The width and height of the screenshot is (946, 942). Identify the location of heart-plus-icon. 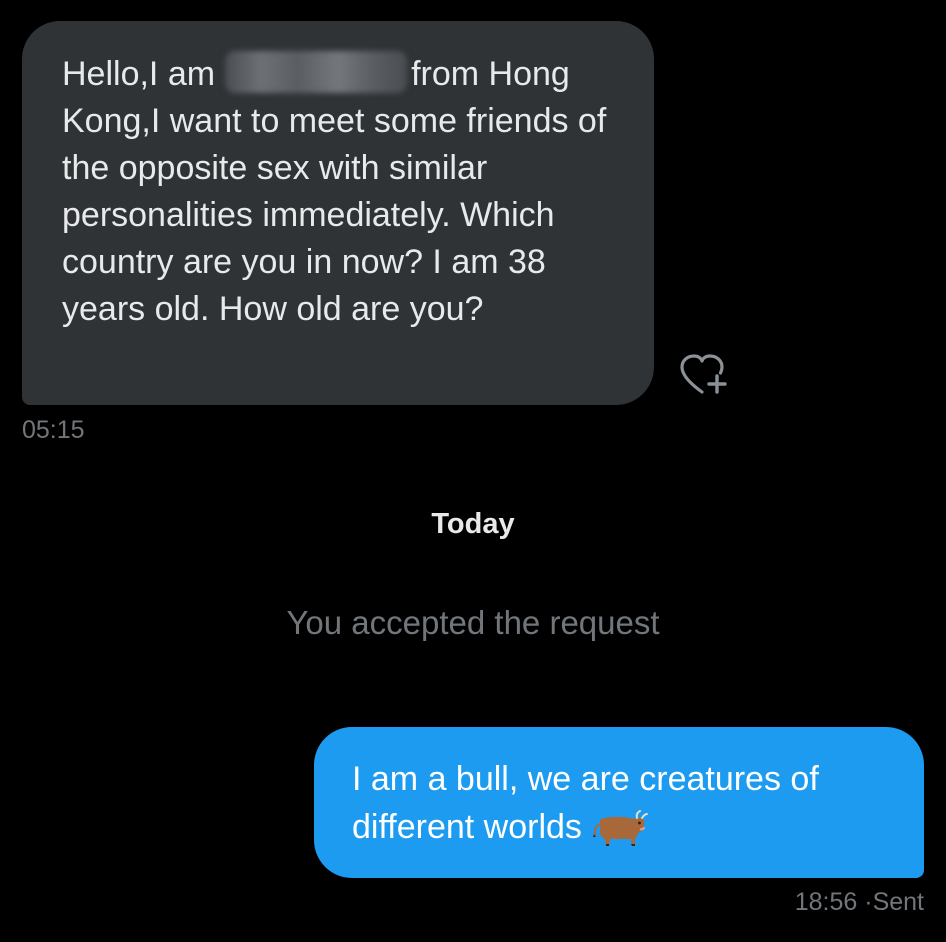
(703, 374).